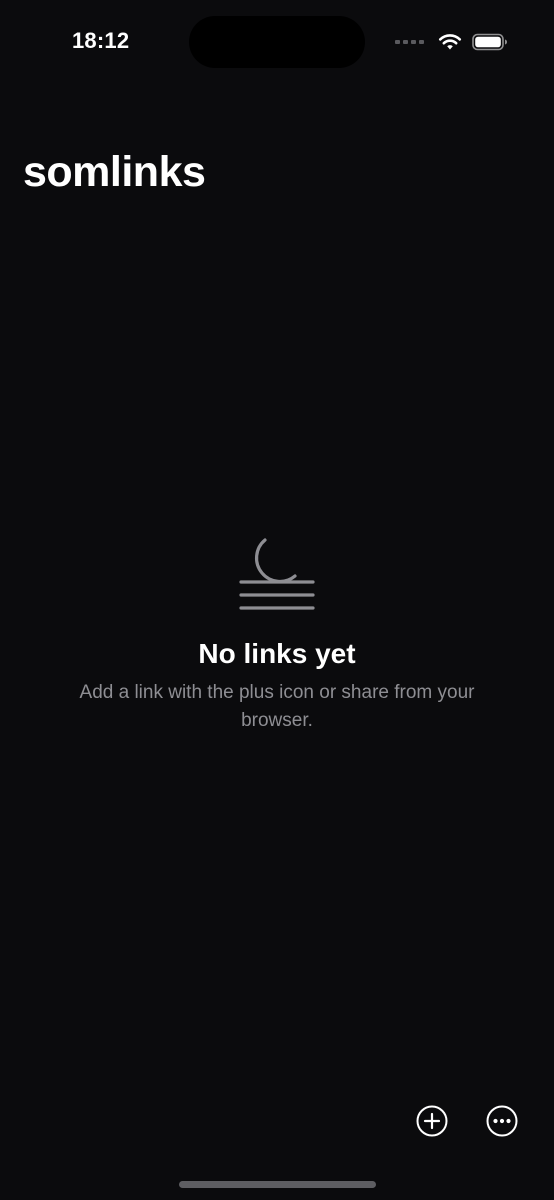  What do you see at coordinates (277, 574) in the screenshot?
I see `moon-haze-icon` at bounding box center [277, 574].